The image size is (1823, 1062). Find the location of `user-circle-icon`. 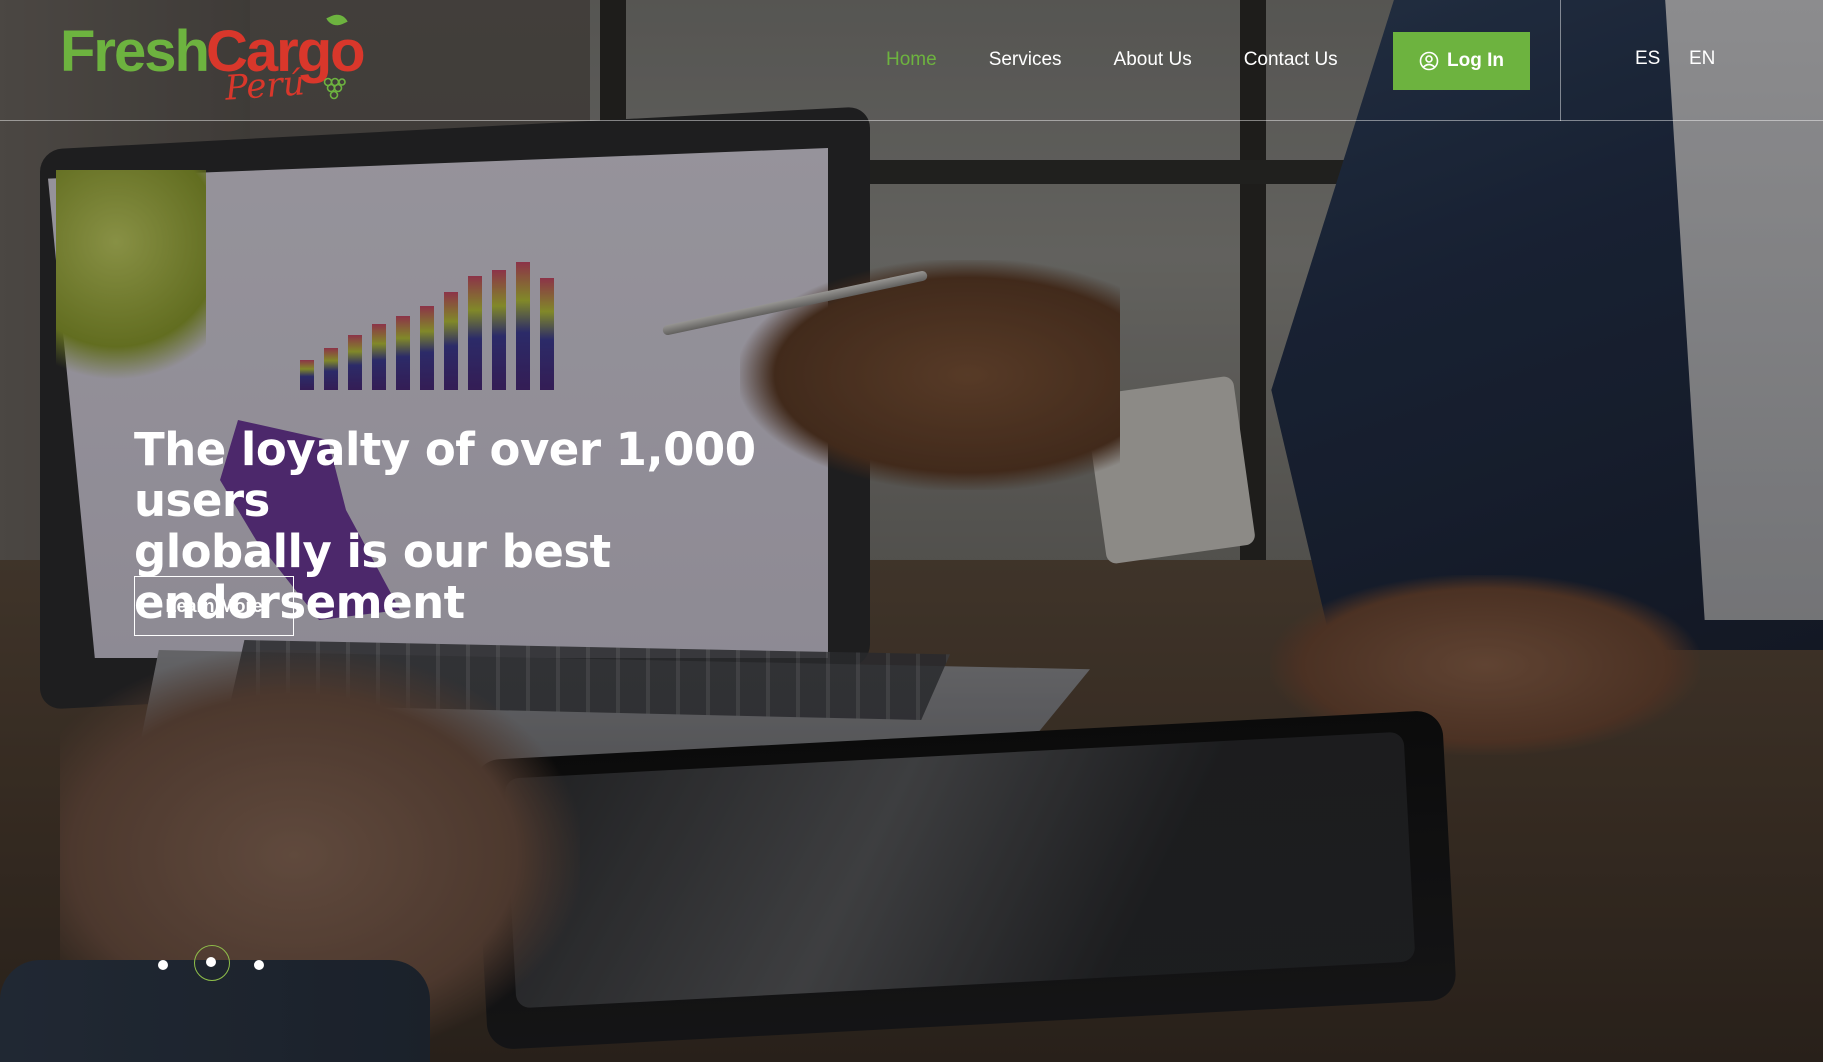

user-circle-icon is located at coordinates (1429, 61).